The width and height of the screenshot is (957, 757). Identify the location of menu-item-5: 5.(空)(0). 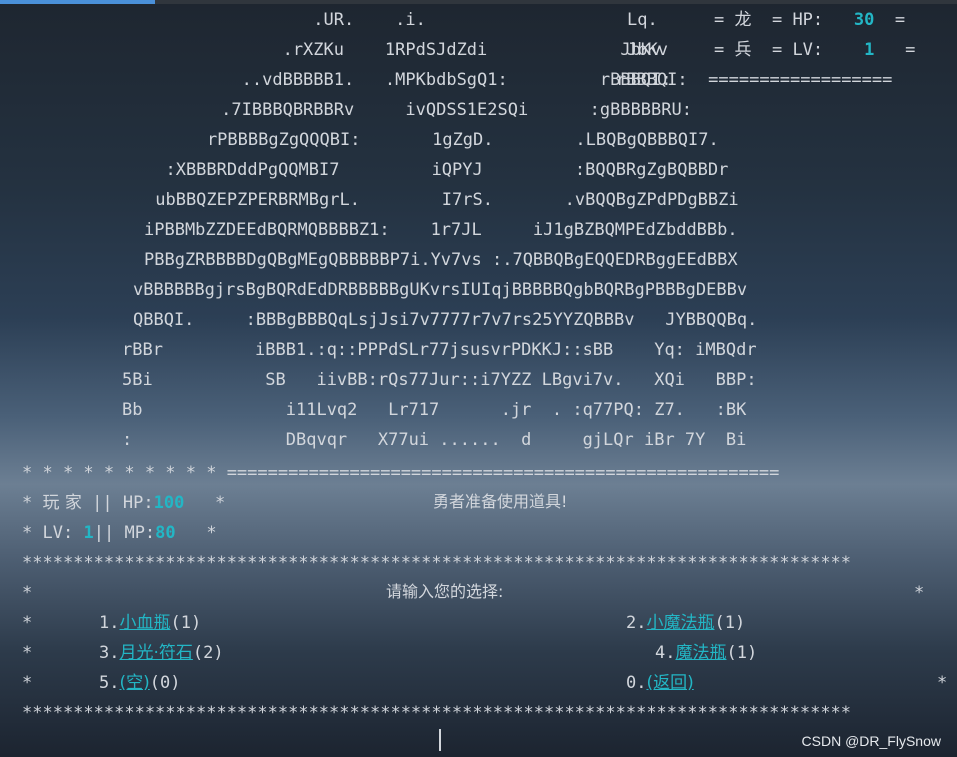
(139, 683).